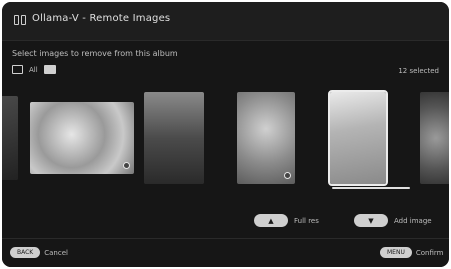 The width and height of the screenshot is (451, 269). What do you see at coordinates (413, 220) in the screenshot?
I see `add-image-label: Add image` at bounding box center [413, 220].